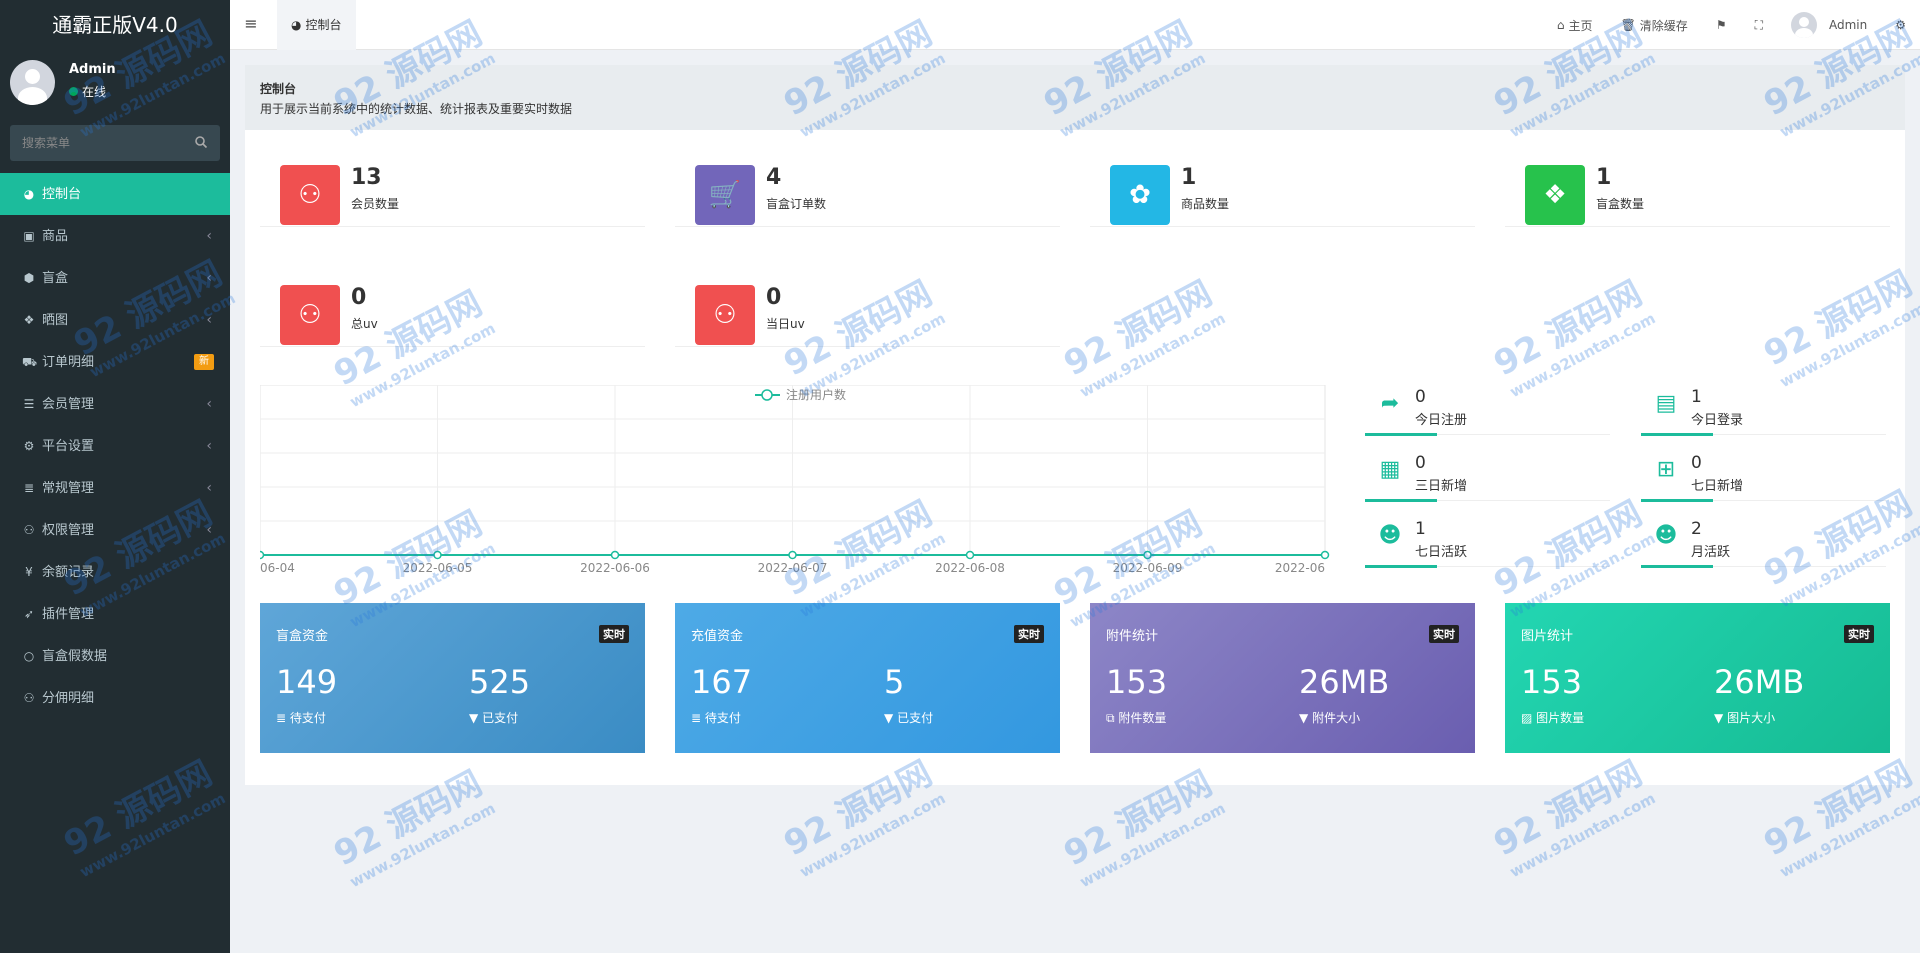 This screenshot has height=953, width=1920. Describe the element at coordinates (1420, 397) in the screenshot. I see `mini-stat-value: 0` at that location.